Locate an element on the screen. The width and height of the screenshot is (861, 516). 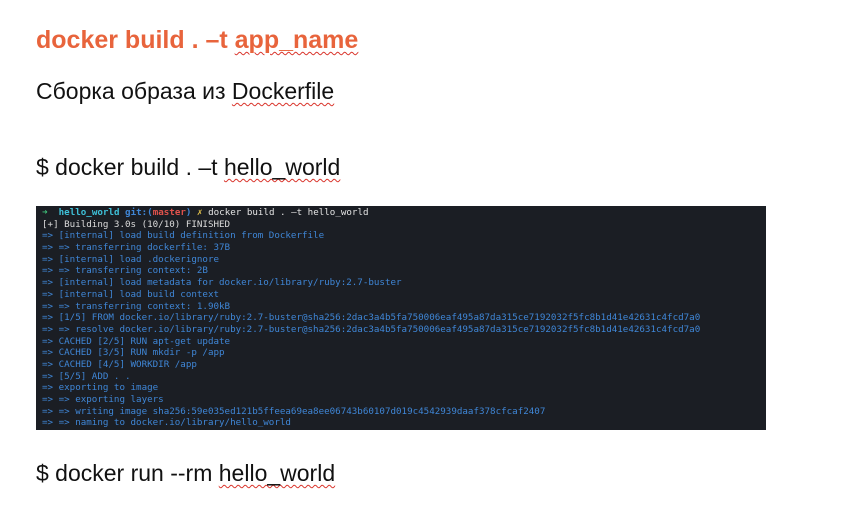
subtitle-text: Сборка образа из Dockerfile is located at coordinates (185, 91).